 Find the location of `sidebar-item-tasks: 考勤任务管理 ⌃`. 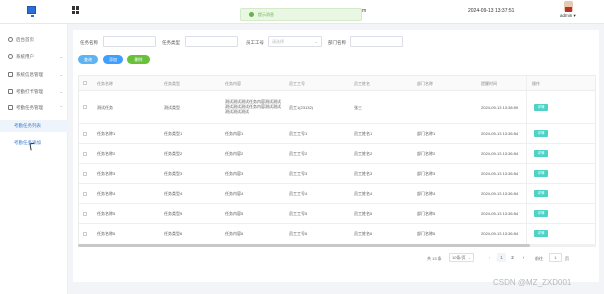

sidebar-item-tasks: 考勤任务管理 ⌃ is located at coordinates (34, 107).